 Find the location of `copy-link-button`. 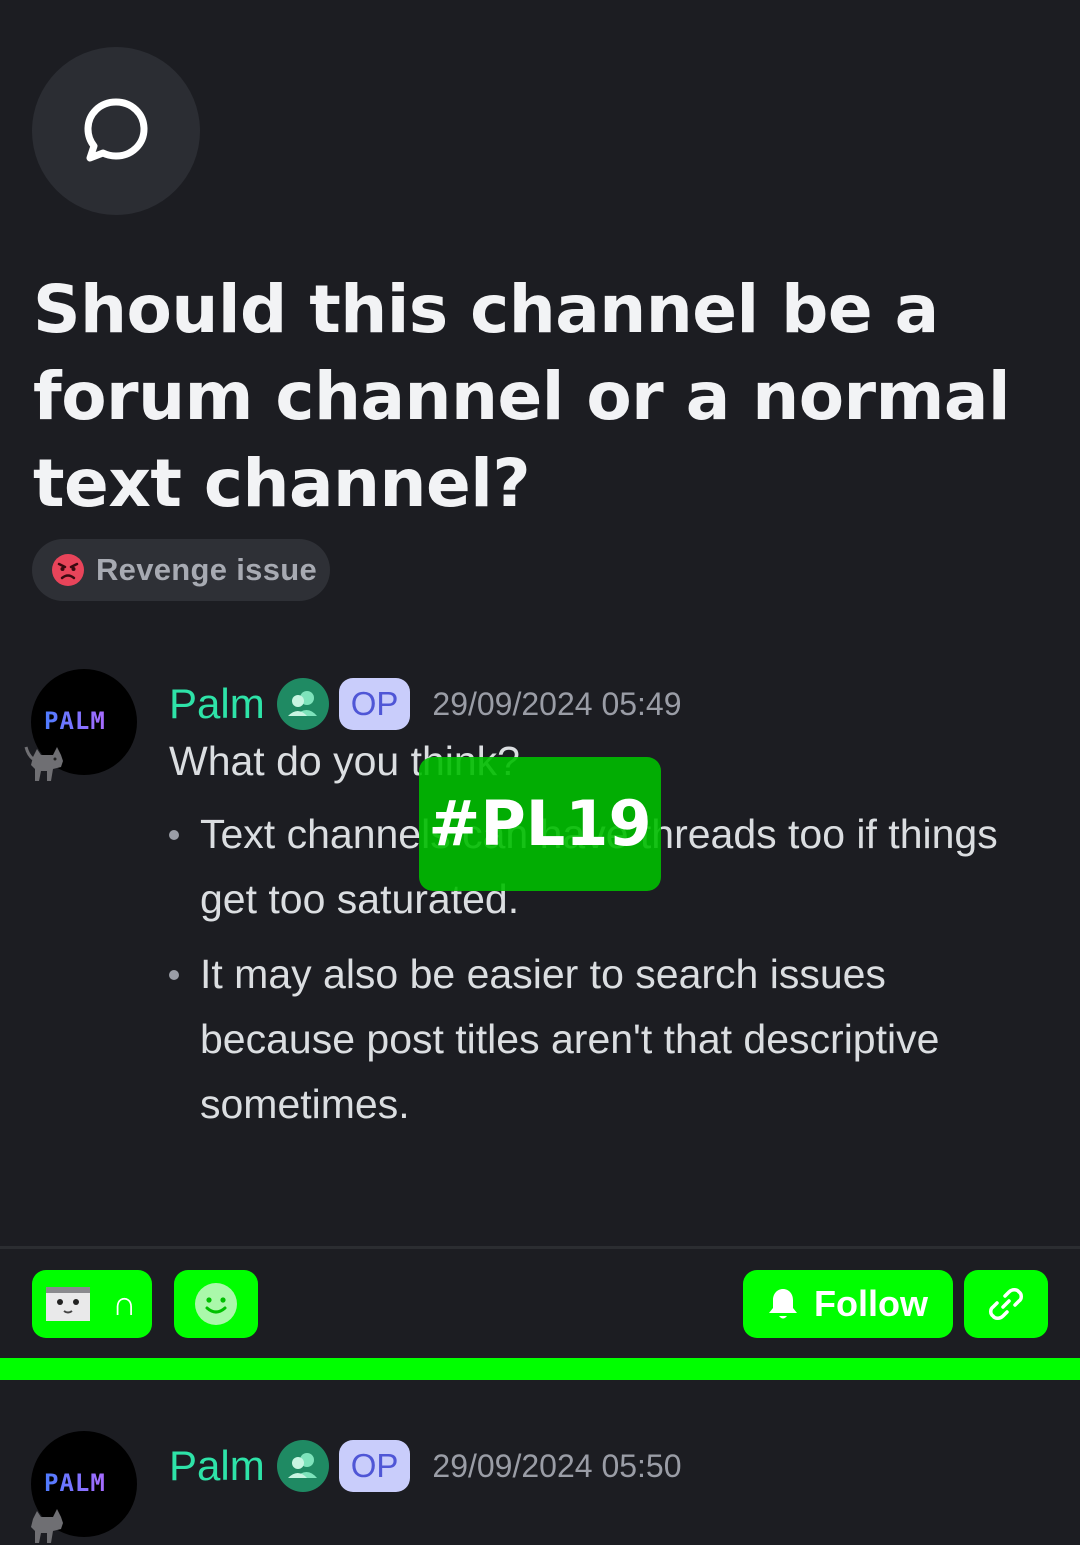

copy-link-button is located at coordinates (1006, 1304).